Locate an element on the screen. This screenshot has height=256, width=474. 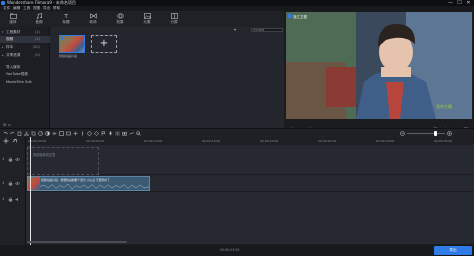
media-clip-name: 视频动画片段 is located at coordinates (68, 56).